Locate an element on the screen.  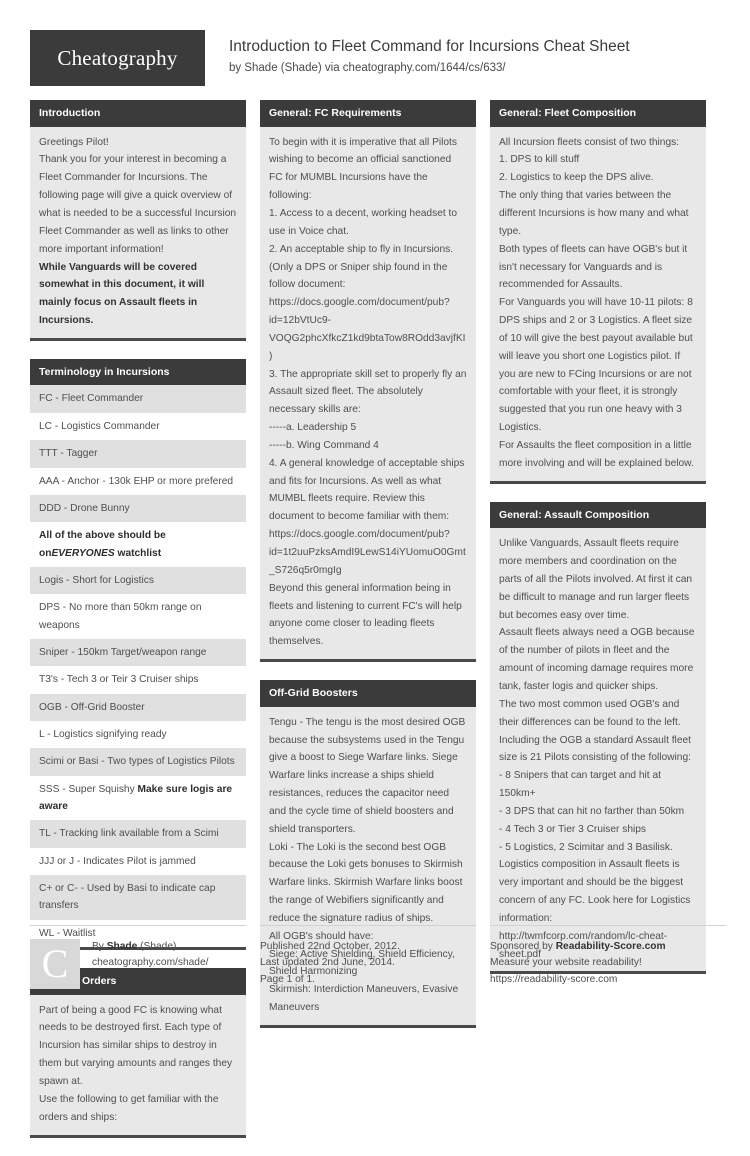
terminology-cell: DPS - No more than 50km range on weapons is located at coordinates (138, 616).